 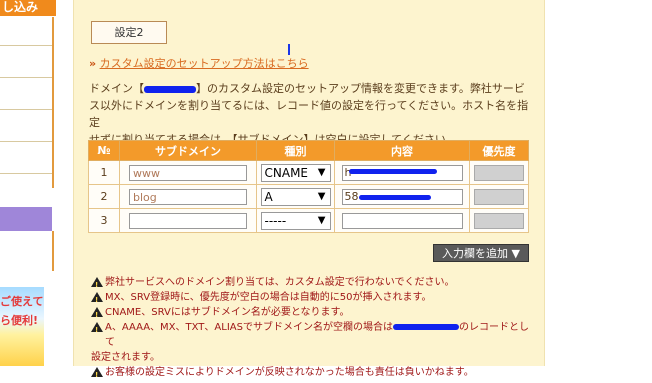 I want to click on setup-link-row: » カスタム設定のセットアップ方法はこちら, so click(x=199, y=63).